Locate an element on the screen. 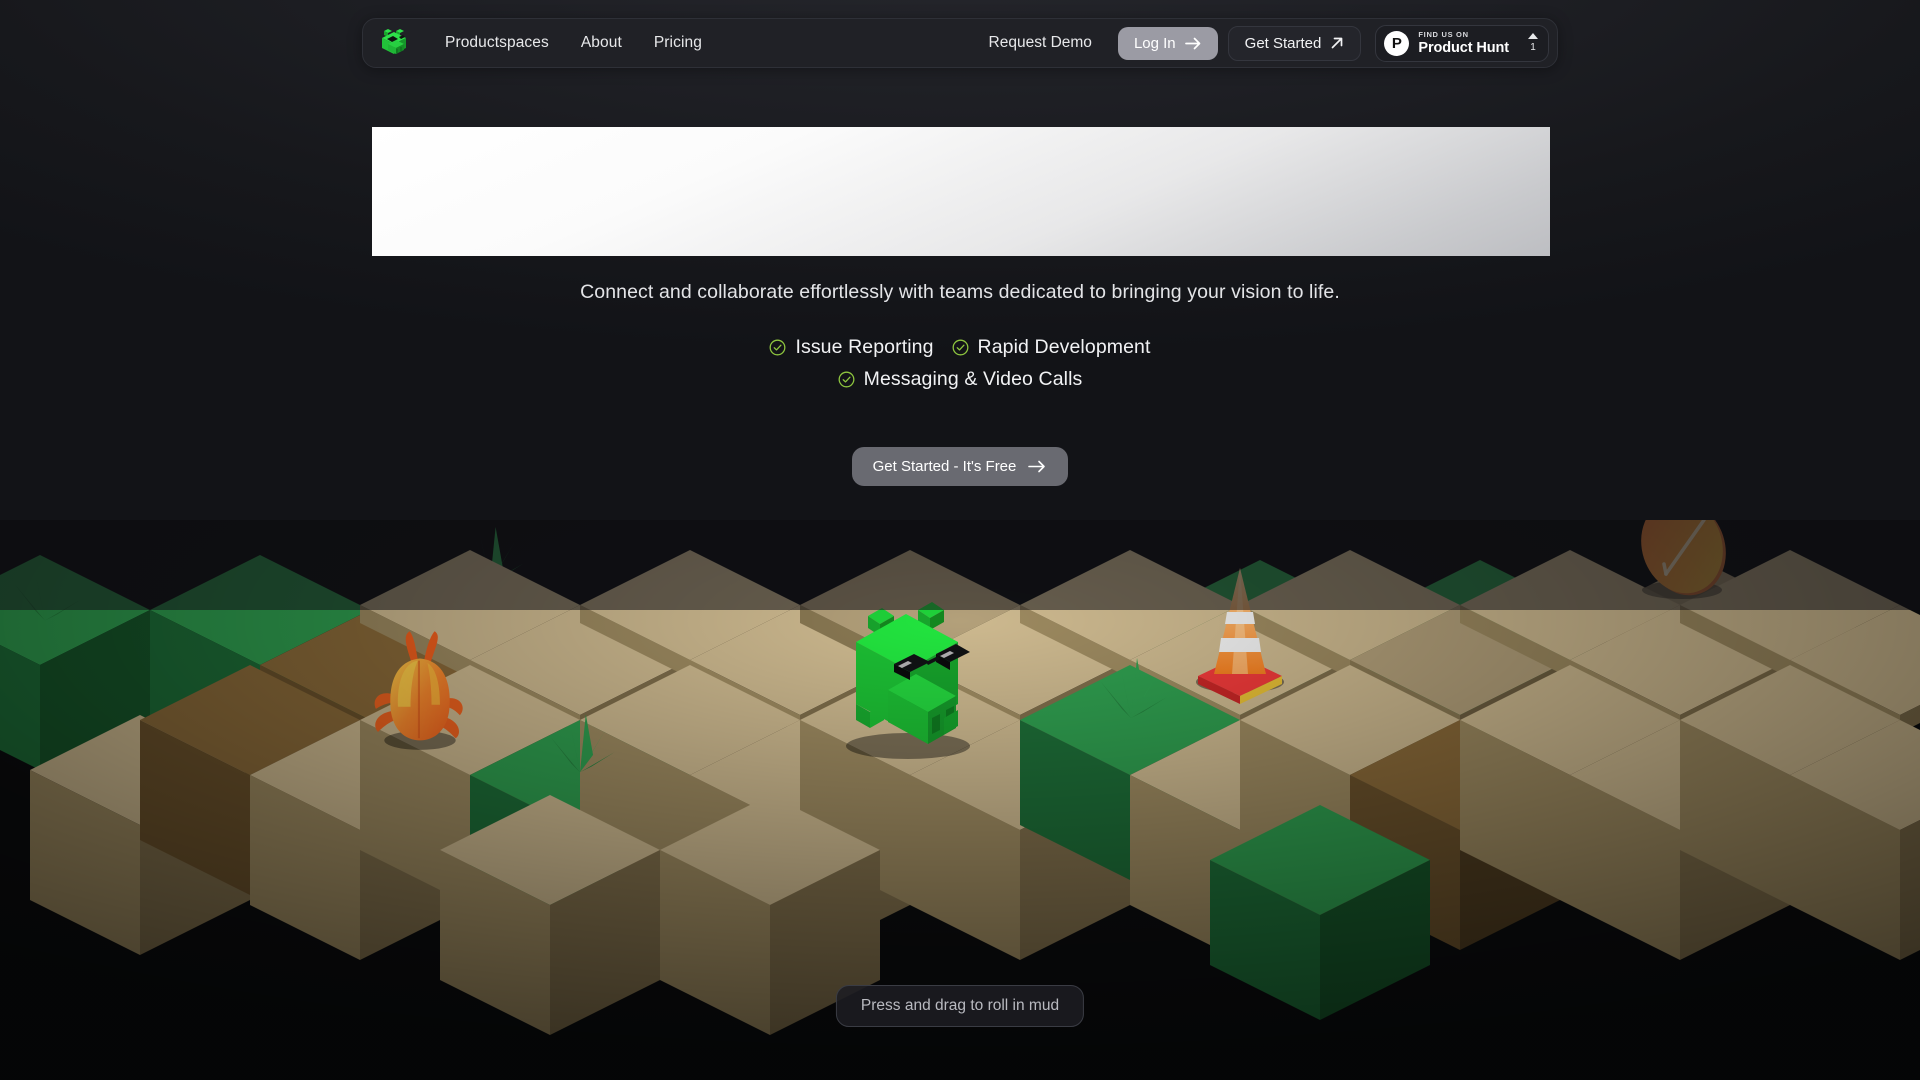  product-hunt-text: FIND US ON Product Hunt is located at coordinates (1463, 42).